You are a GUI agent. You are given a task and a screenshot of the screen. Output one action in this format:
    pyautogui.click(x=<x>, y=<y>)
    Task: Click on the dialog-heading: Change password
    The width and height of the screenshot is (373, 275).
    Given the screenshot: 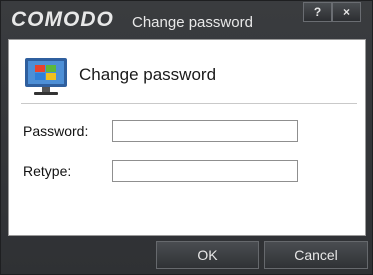 What is the action you would take?
    pyautogui.click(x=148, y=74)
    